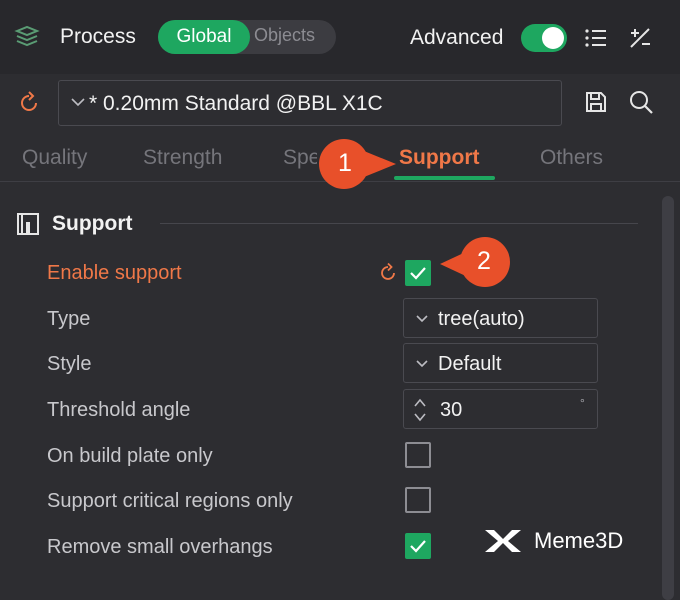 Image resolution: width=680 pixels, height=600 pixels. Describe the element at coordinates (503, 541) in the screenshot. I see `logo-icon` at that location.